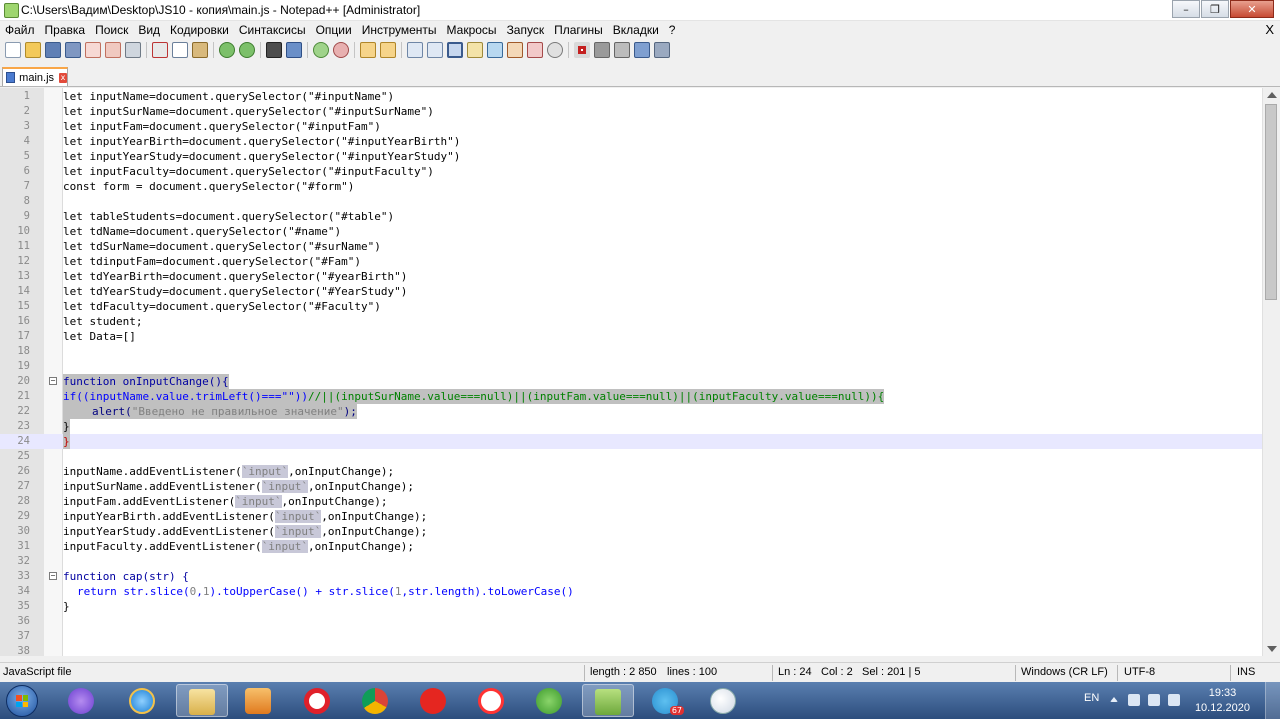  What do you see at coordinates (318, 700) in the screenshot?
I see `taskbar-opera` at bounding box center [318, 700].